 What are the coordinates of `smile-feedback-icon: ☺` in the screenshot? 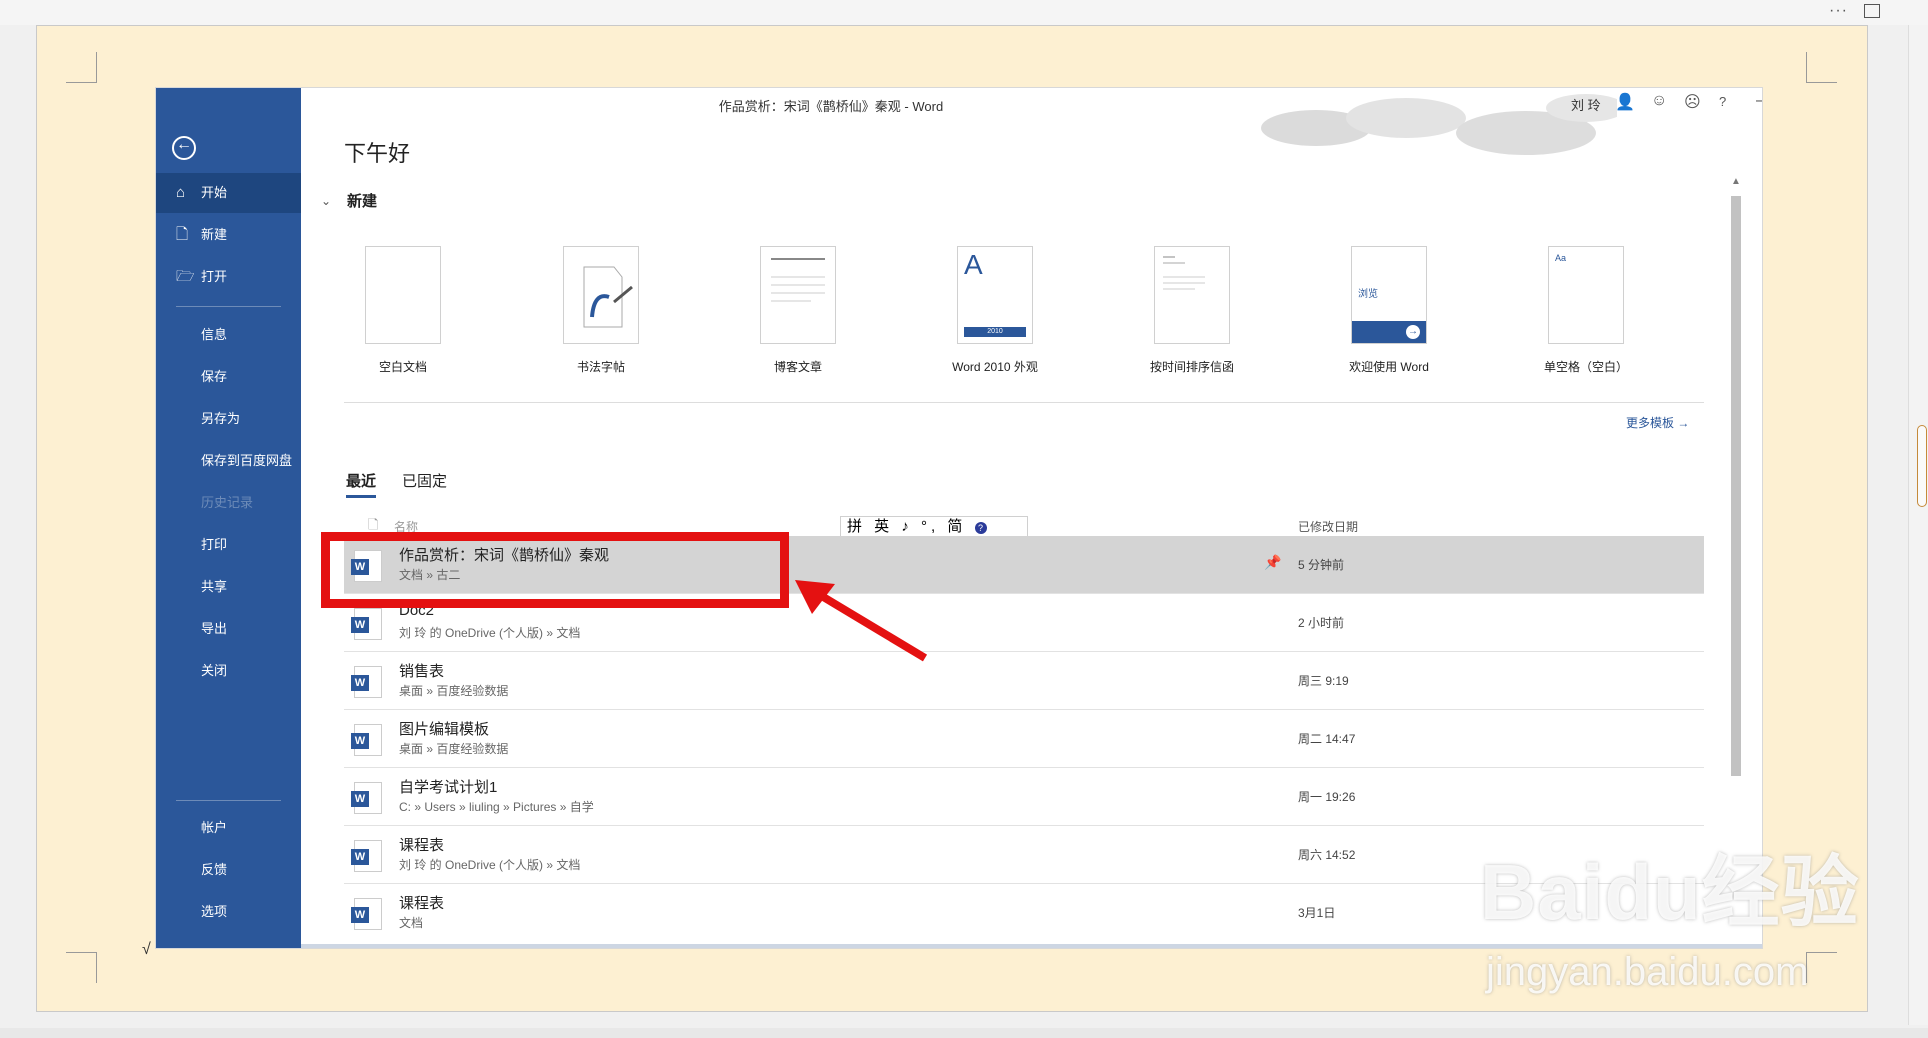 It's located at (1659, 101).